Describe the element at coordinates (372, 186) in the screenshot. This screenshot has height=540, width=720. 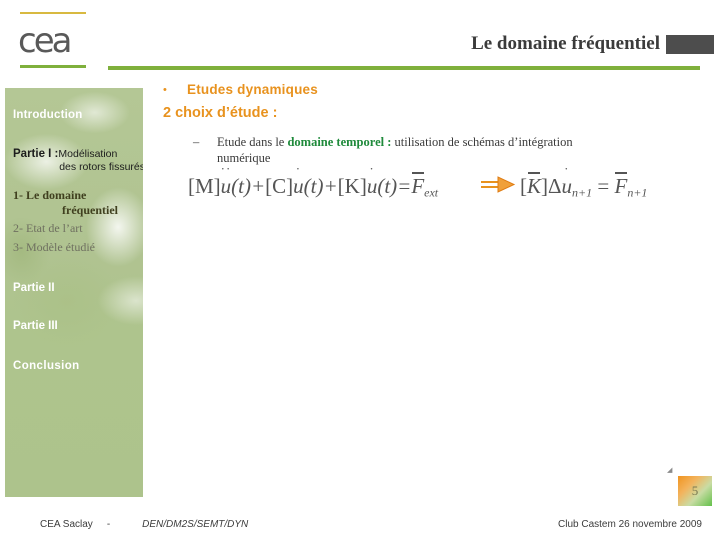
I see `equation-1-k-var: u` at that location.